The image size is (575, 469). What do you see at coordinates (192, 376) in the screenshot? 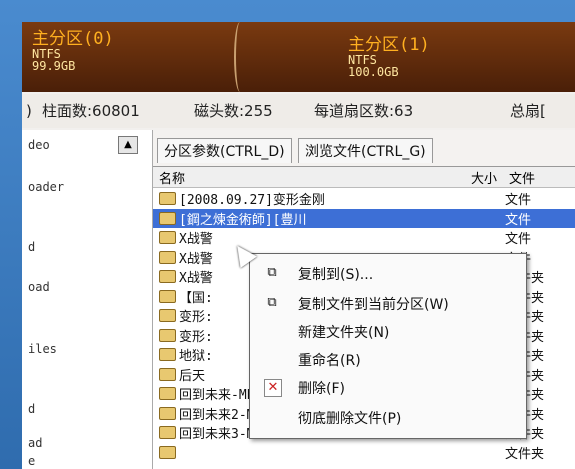
I see `row-name: 后天` at bounding box center [192, 376].